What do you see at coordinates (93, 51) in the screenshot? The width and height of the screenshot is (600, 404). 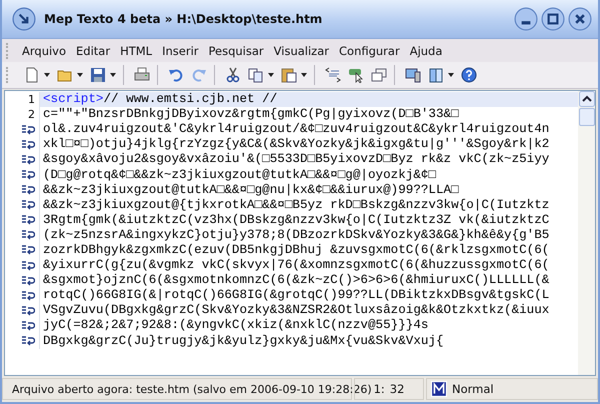 I see `menu-item: Editar` at bounding box center [93, 51].